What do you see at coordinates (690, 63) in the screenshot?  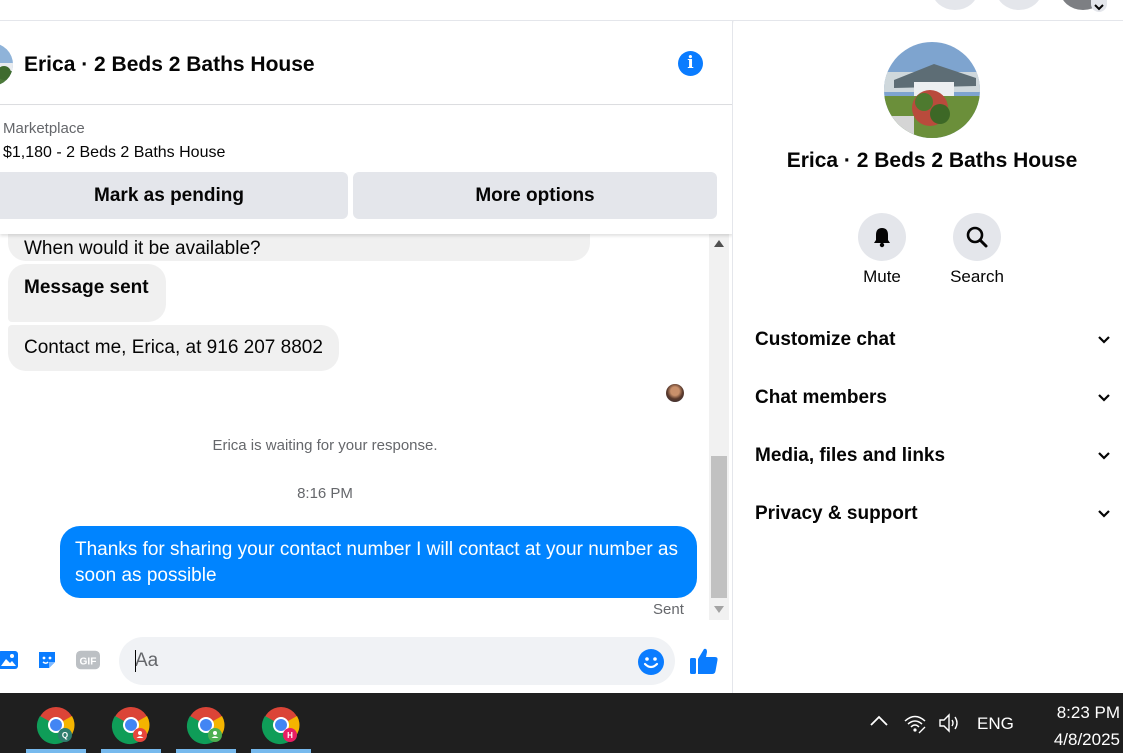 I see `info-icon: i` at bounding box center [690, 63].